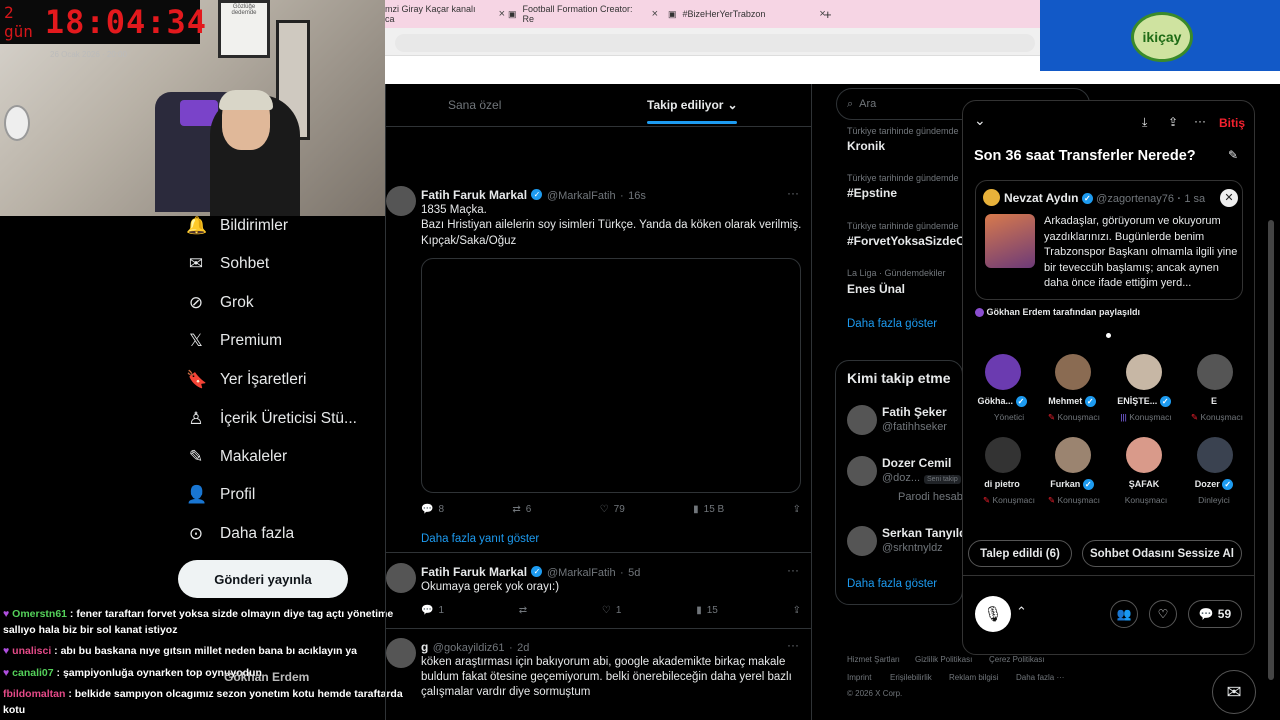  I want to click on chevron-down-icon: ⌄, so click(980, 120).